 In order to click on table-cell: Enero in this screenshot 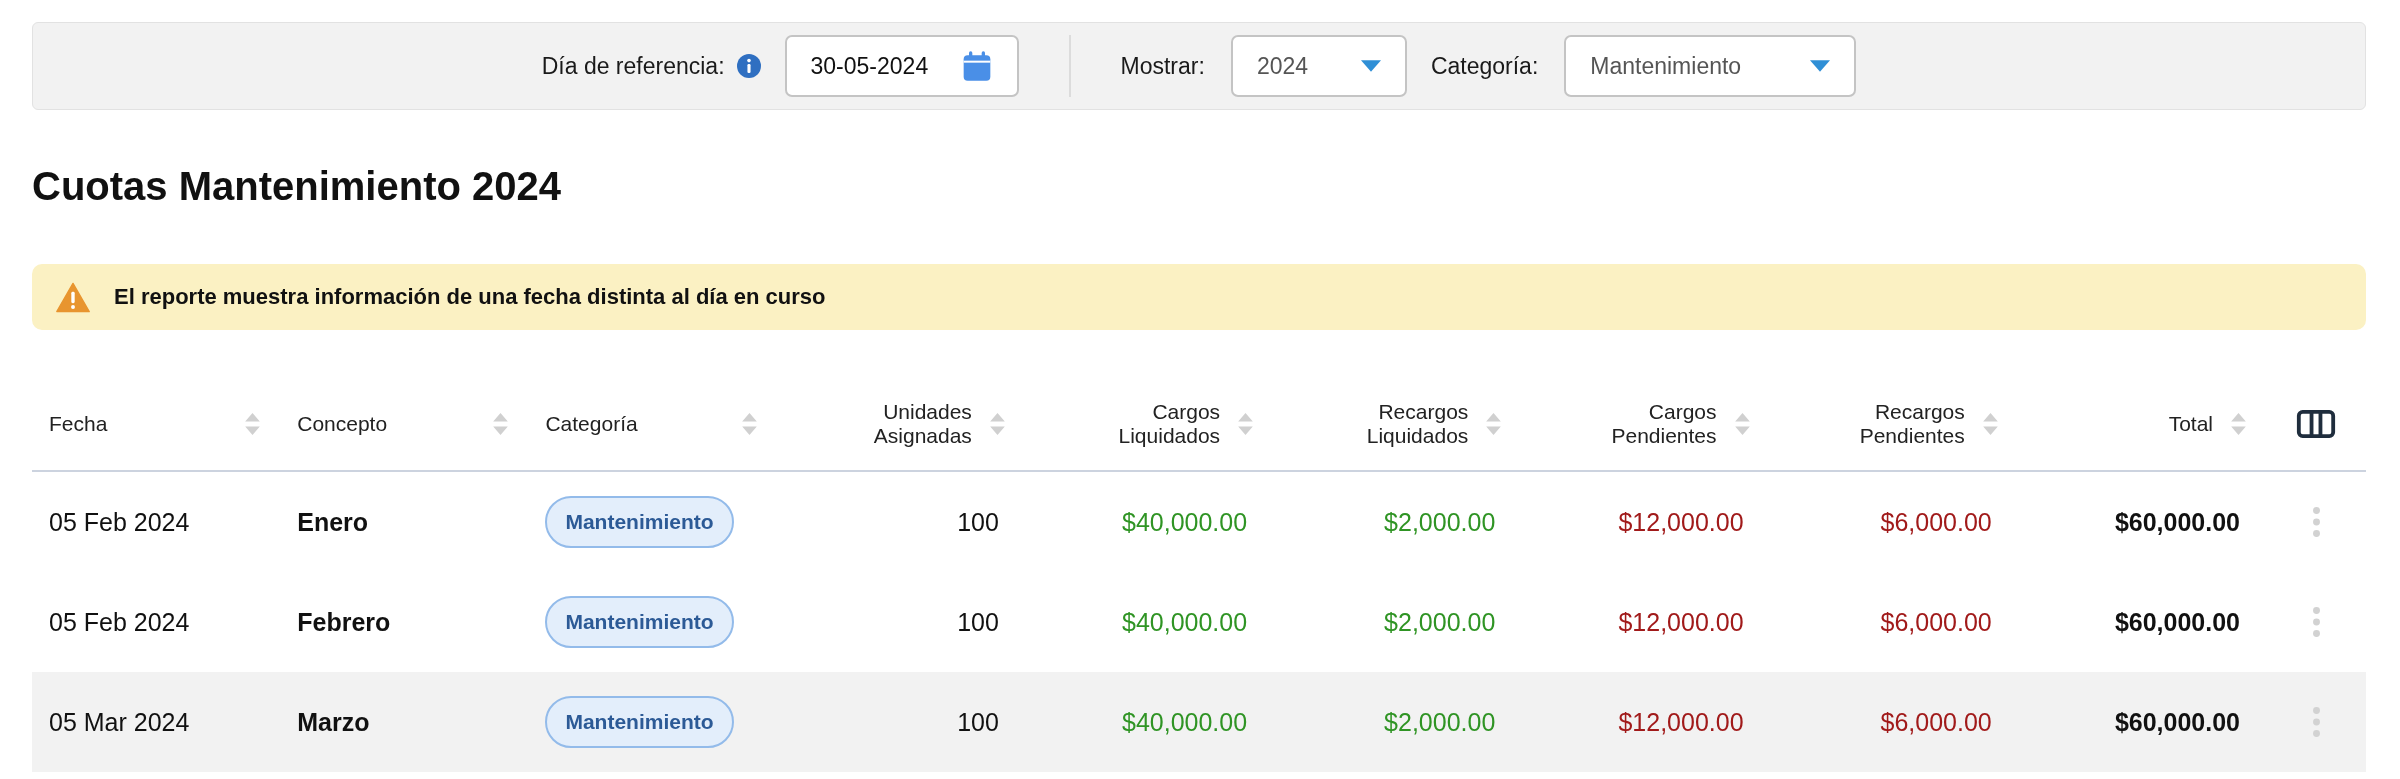, I will do `click(333, 522)`.